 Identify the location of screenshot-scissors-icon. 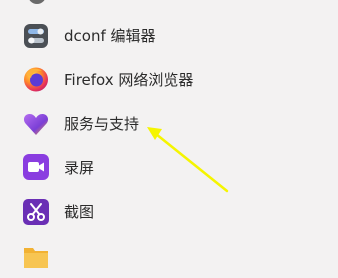
(36, 212).